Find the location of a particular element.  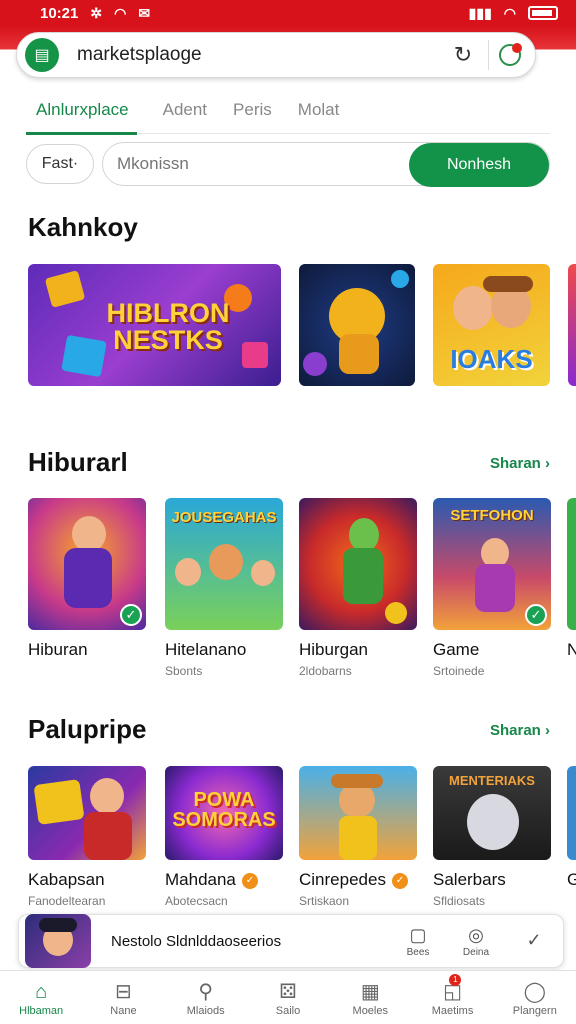

featured-banner: IOAKS is located at coordinates (491, 325).